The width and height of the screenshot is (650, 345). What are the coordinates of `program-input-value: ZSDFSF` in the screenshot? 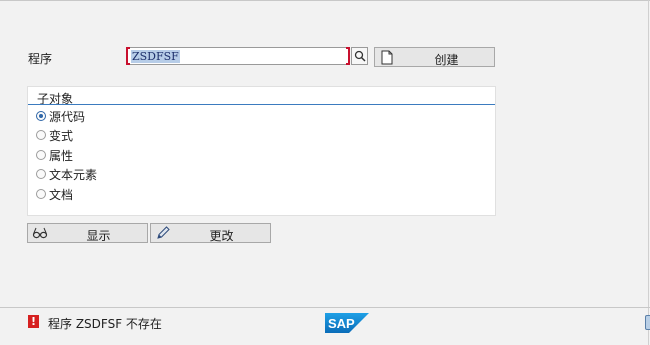 It's located at (155, 56).